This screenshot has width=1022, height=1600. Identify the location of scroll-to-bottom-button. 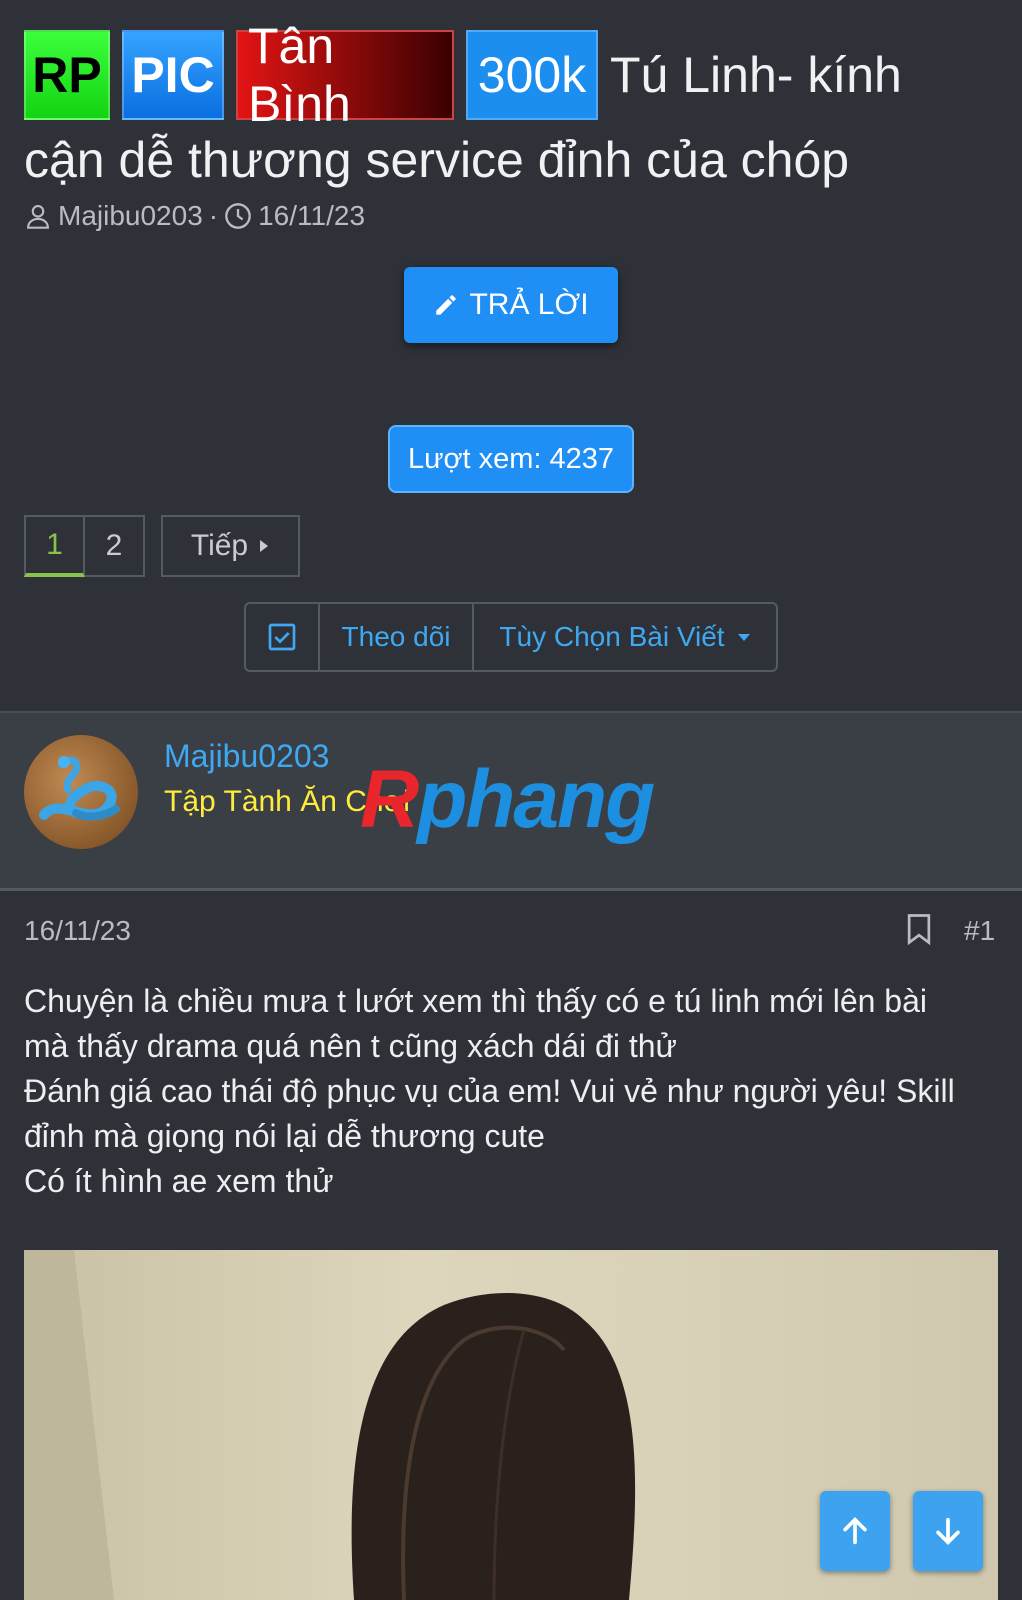
(948, 1531).